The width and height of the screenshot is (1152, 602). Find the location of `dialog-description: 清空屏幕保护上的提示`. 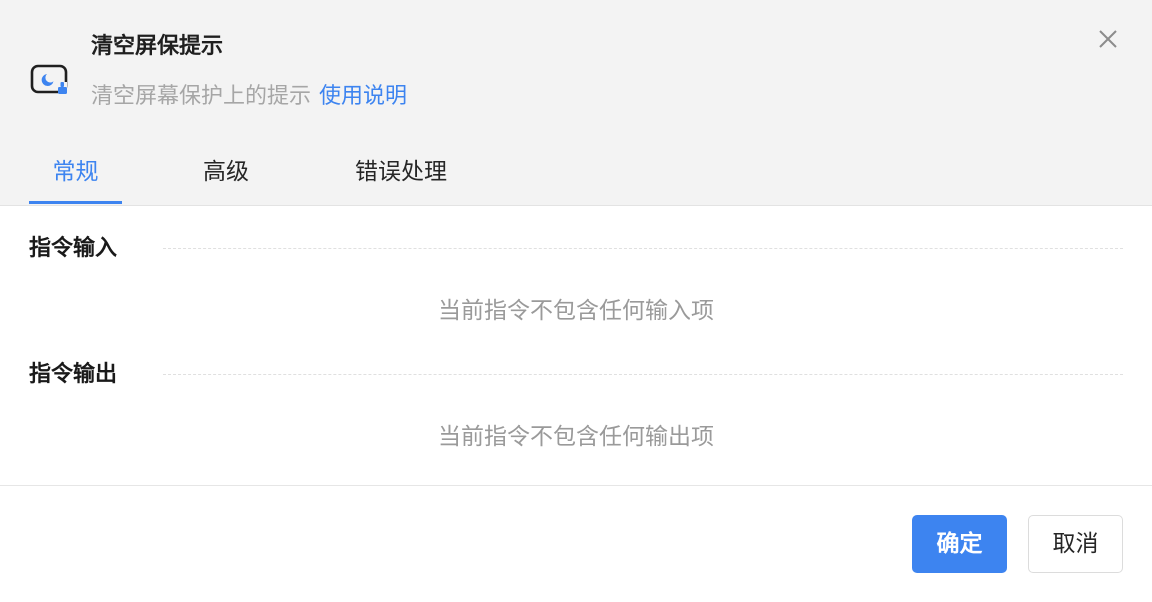

dialog-description: 清空屏幕保护上的提示 is located at coordinates (201, 96).